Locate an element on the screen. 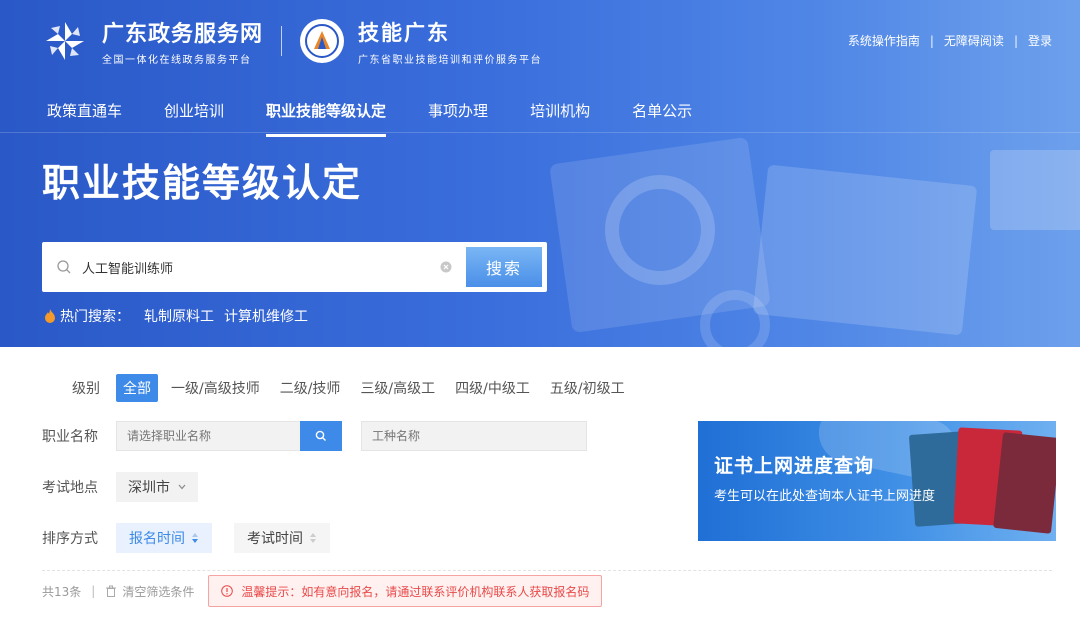  brand-name: 技能广东 is located at coordinates (404, 32).